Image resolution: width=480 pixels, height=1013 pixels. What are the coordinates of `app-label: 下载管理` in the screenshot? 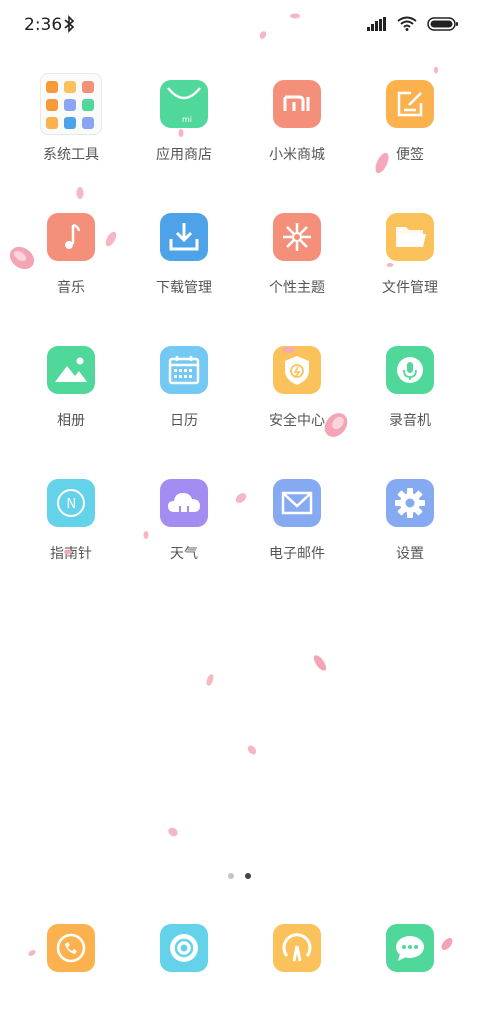 It's located at (184, 288).